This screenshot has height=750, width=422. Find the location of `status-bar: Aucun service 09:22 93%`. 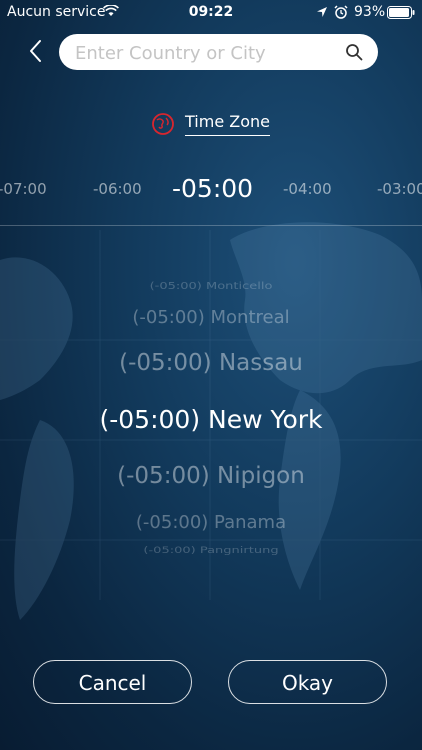

status-bar: Aucun service 09:22 93% is located at coordinates (211, 12).